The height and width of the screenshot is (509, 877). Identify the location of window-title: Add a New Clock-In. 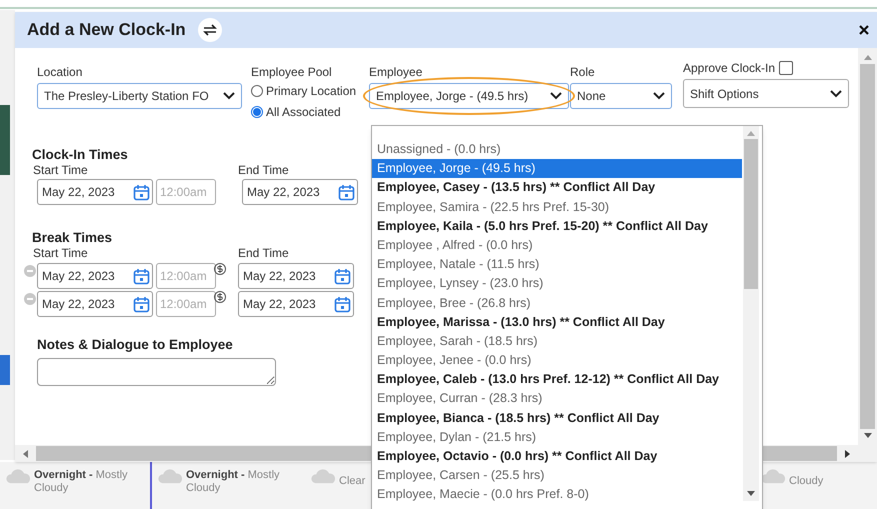
(106, 30).